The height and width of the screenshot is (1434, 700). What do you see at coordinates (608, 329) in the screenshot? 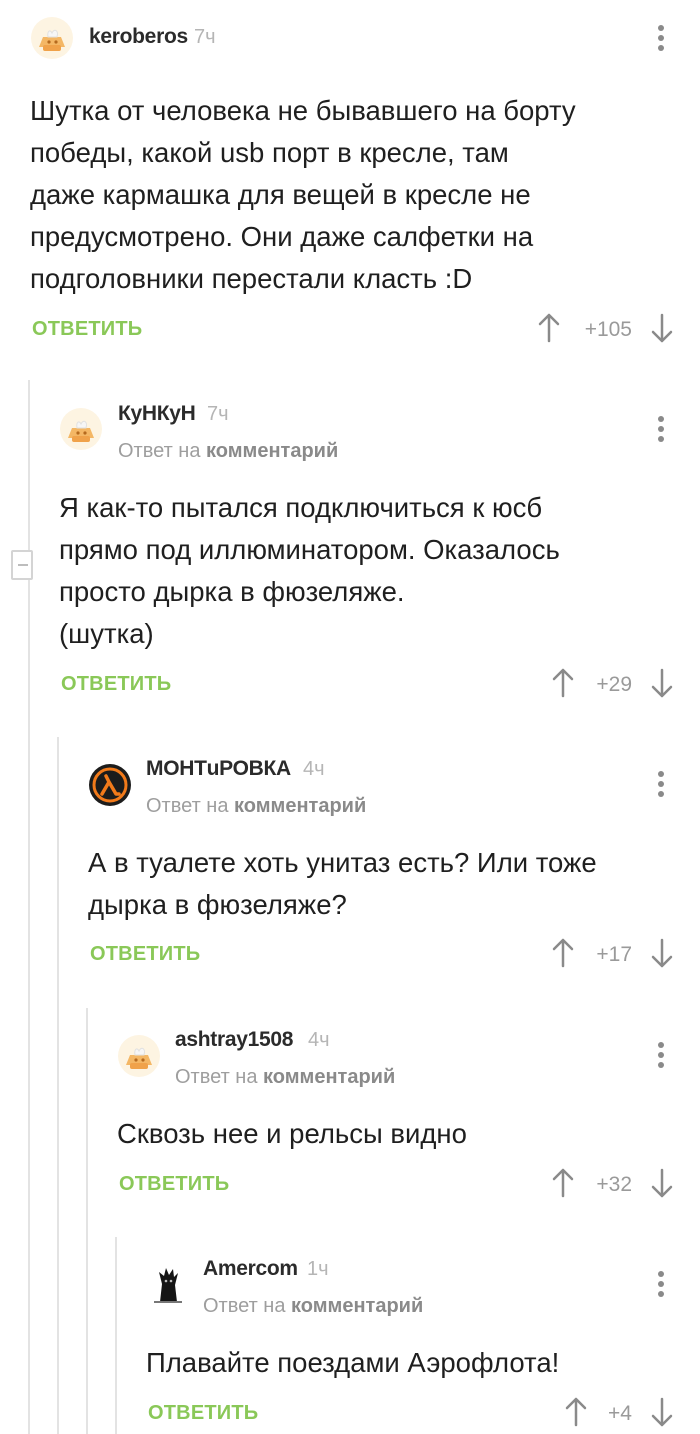
I see `rating-value: +105` at bounding box center [608, 329].